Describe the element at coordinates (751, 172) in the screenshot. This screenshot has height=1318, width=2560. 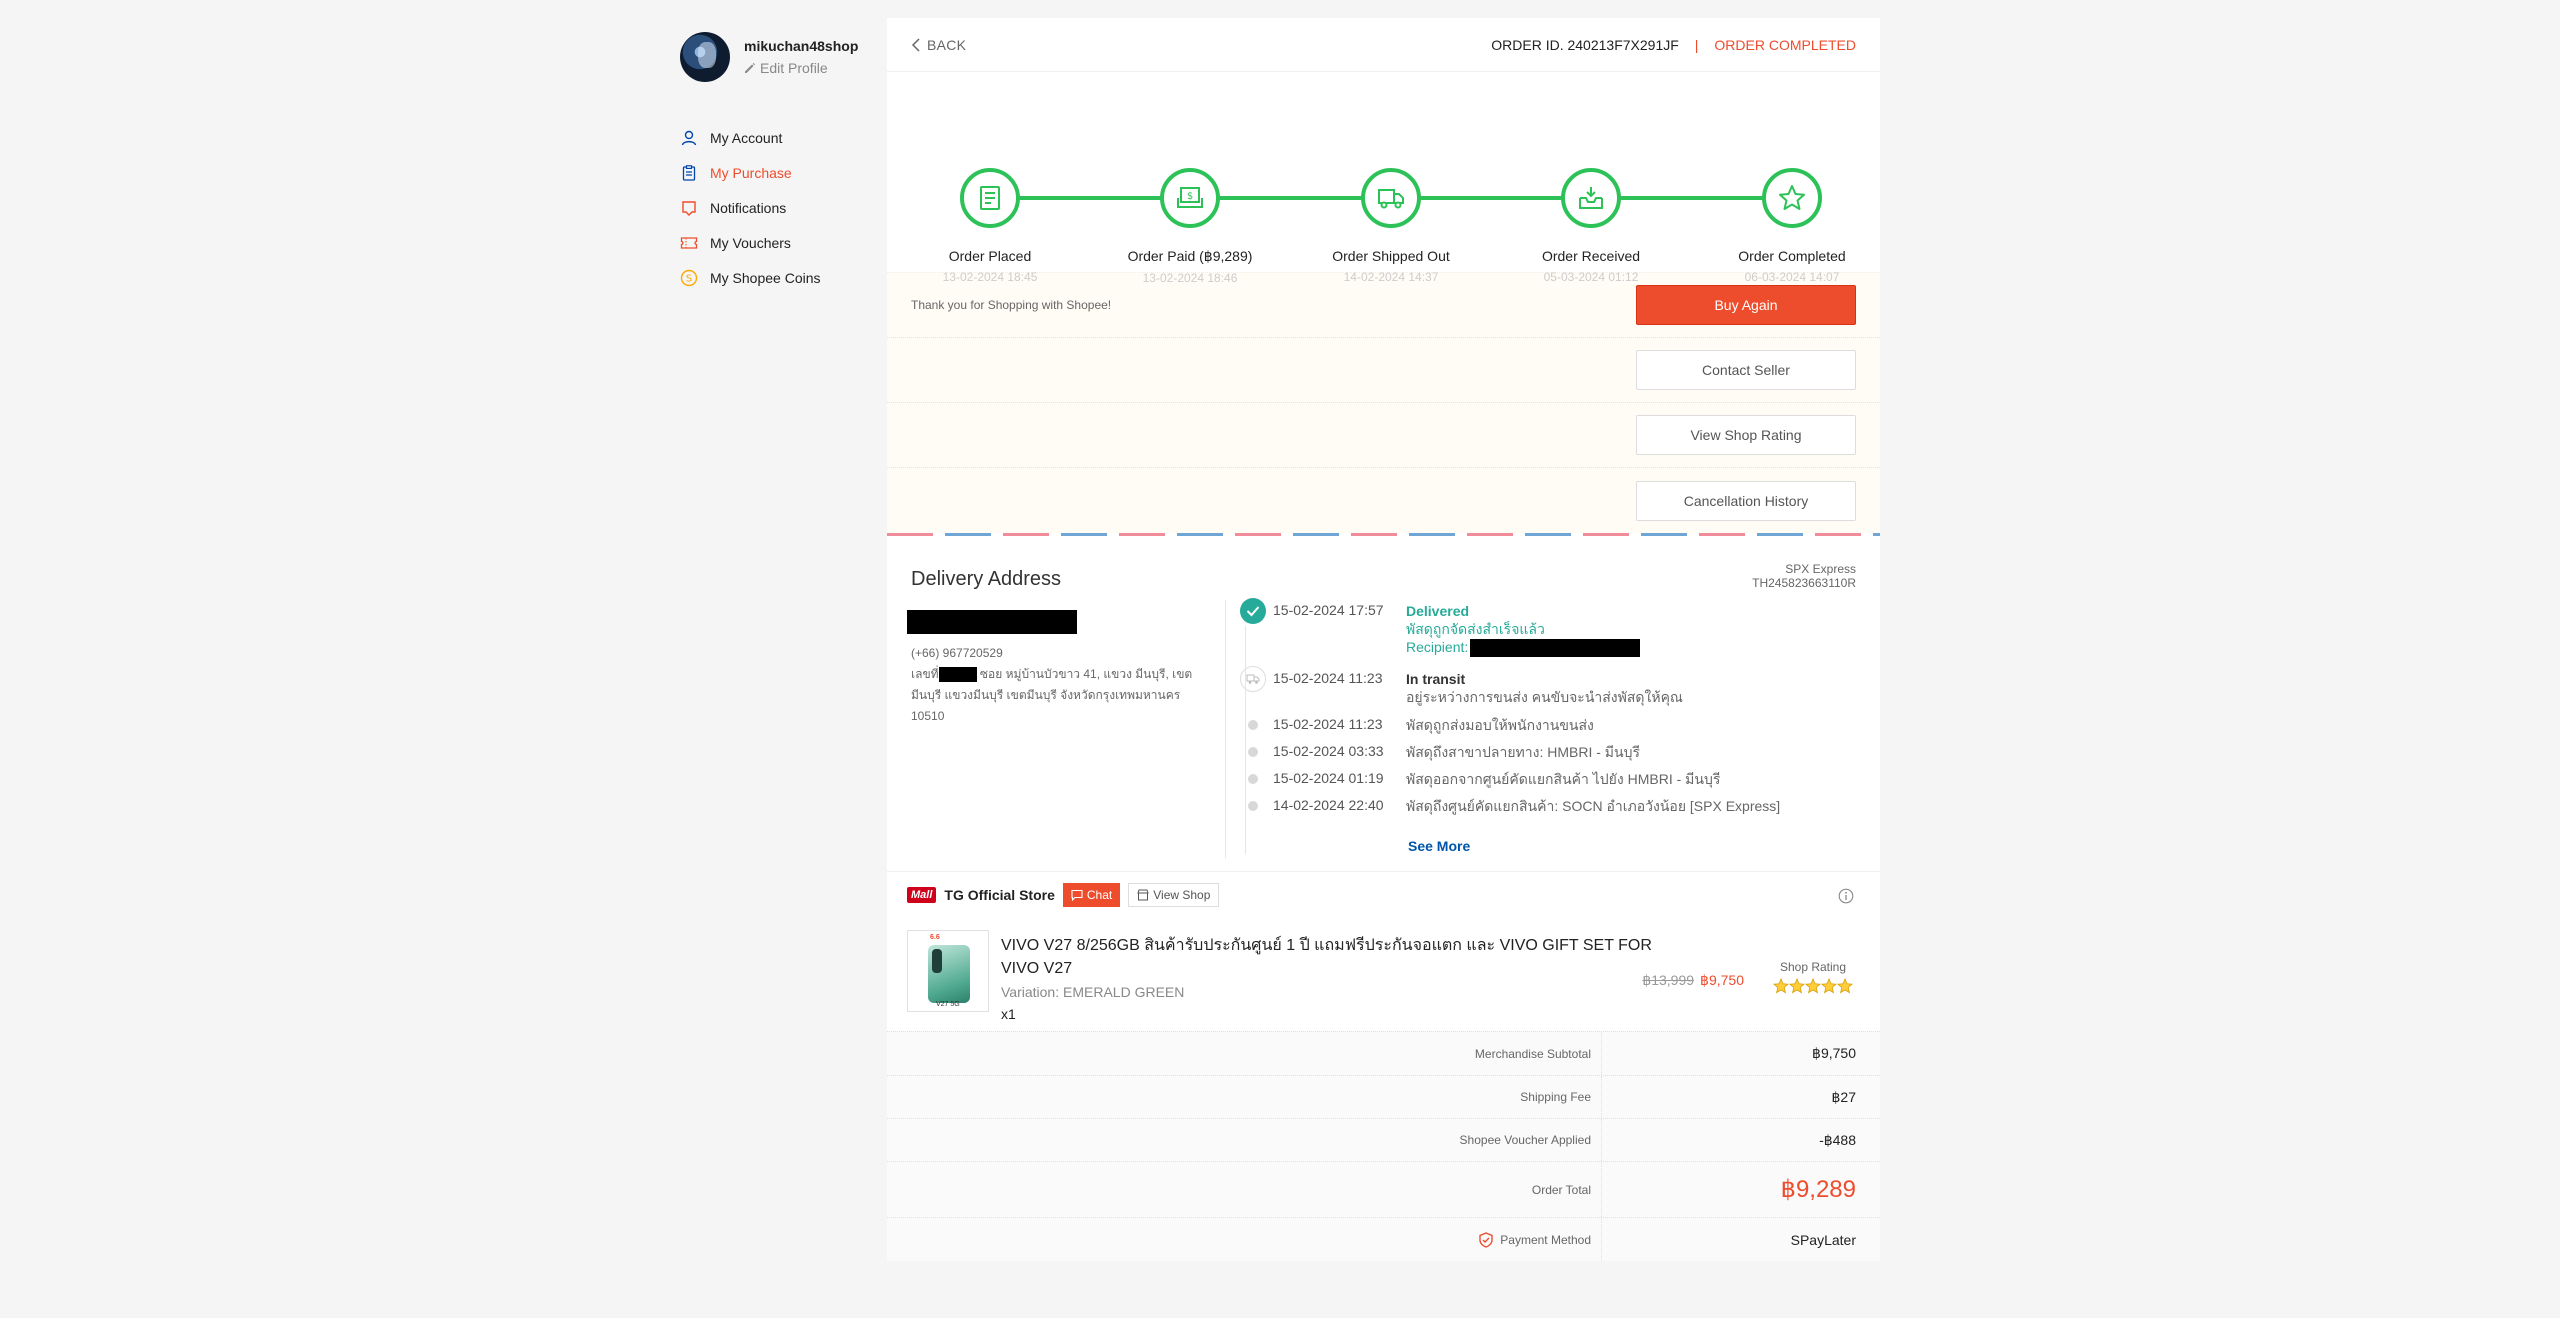
I see `sidebar-item-label: My Purchase` at that location.